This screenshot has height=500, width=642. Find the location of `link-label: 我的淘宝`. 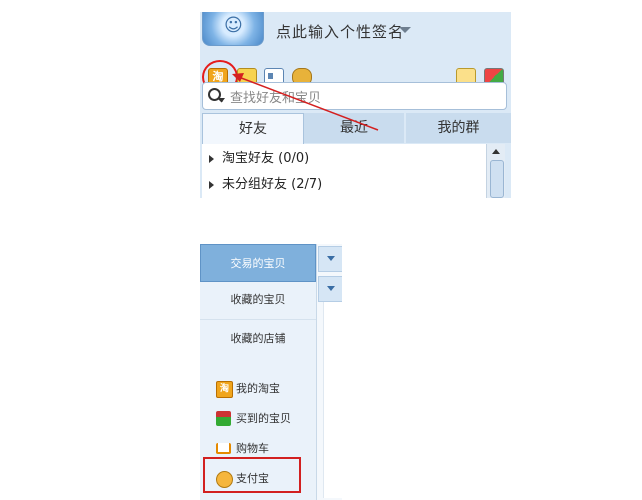

link-label: 我的淘宝 is located at coordinates (258, 388).